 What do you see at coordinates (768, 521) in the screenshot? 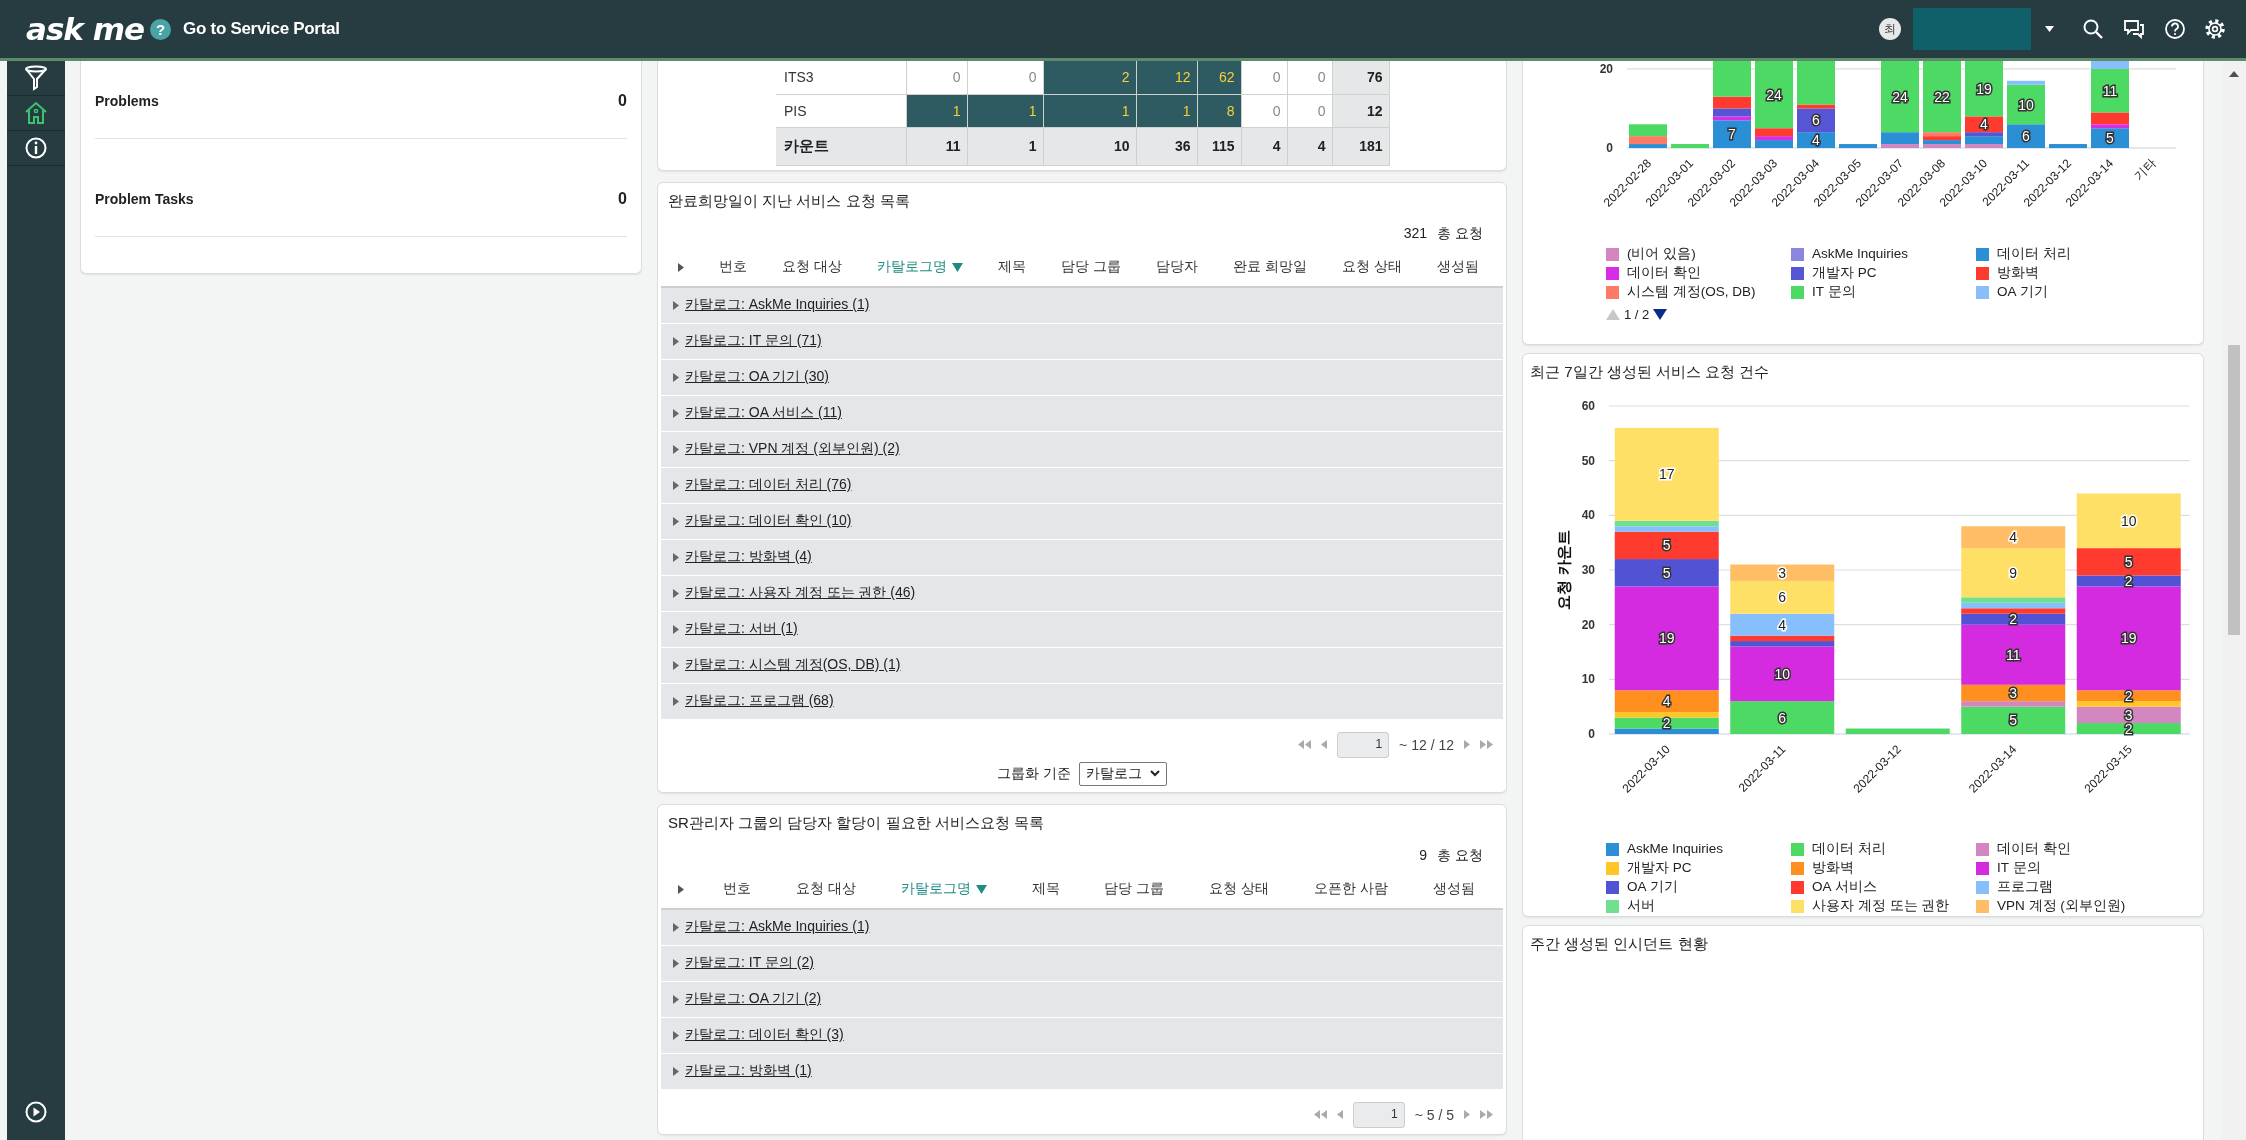
I see `group-link: 카탈로그: 데이터 확인 (10)` at bounding box center [768, 521].